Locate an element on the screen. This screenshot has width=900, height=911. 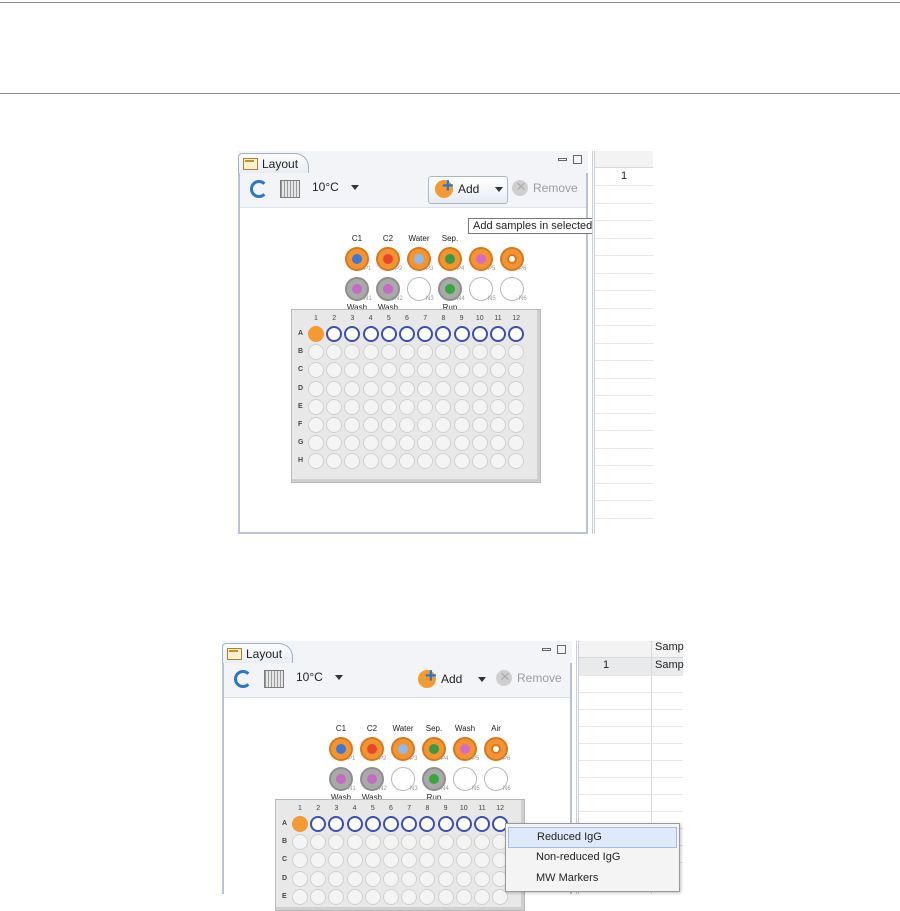
add-dropdown-arrow is located at coordinates (482, 679).